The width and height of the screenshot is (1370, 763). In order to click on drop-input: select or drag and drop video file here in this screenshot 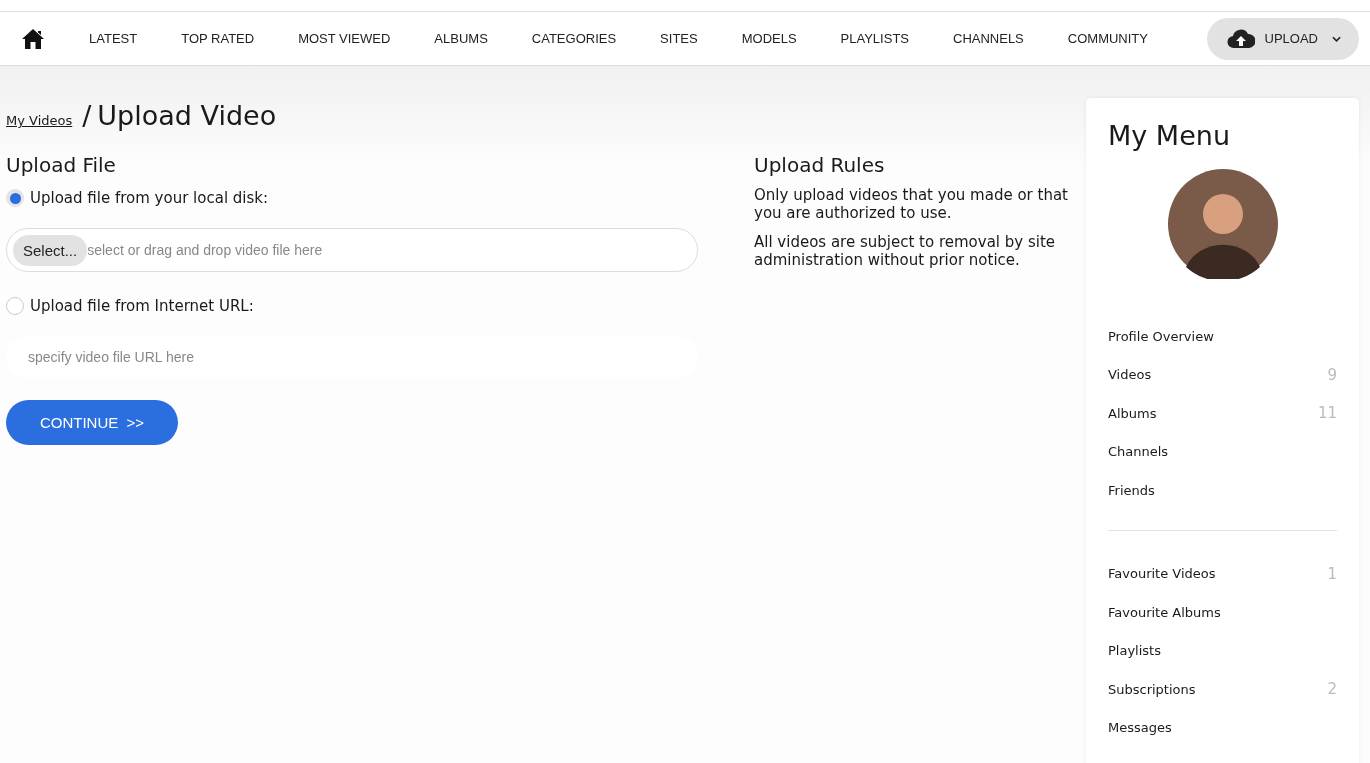, I will do `click(389, 250)`.